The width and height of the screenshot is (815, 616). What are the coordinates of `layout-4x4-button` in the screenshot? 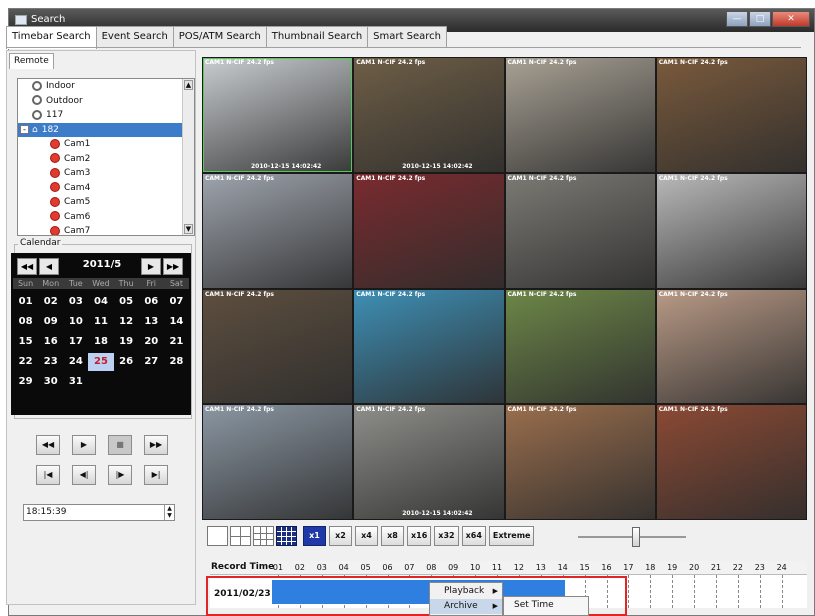 It's located at (286, 536).